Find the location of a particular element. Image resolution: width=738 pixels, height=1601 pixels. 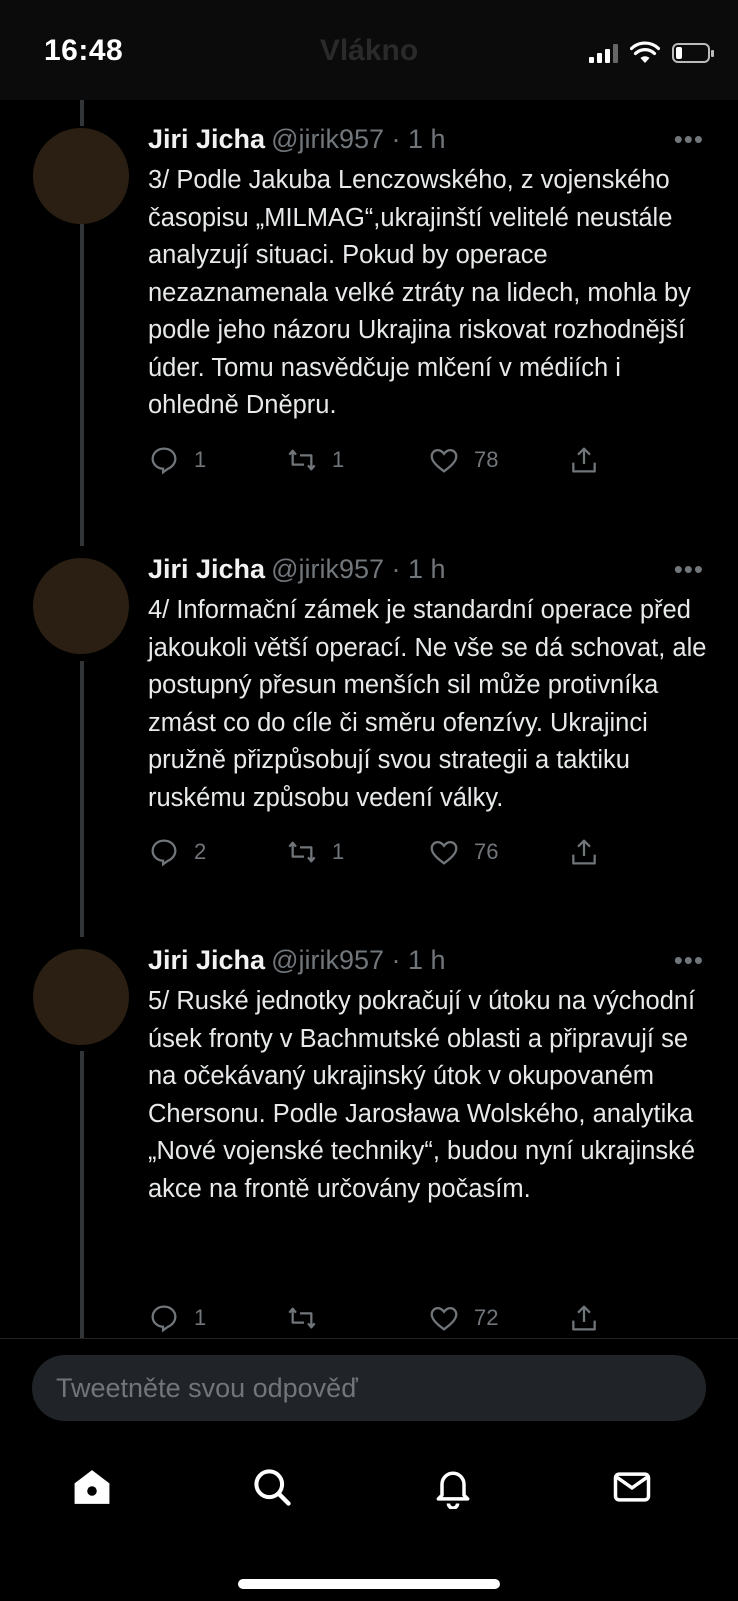

reply-count: 2 is located at coordinates (200, 851).